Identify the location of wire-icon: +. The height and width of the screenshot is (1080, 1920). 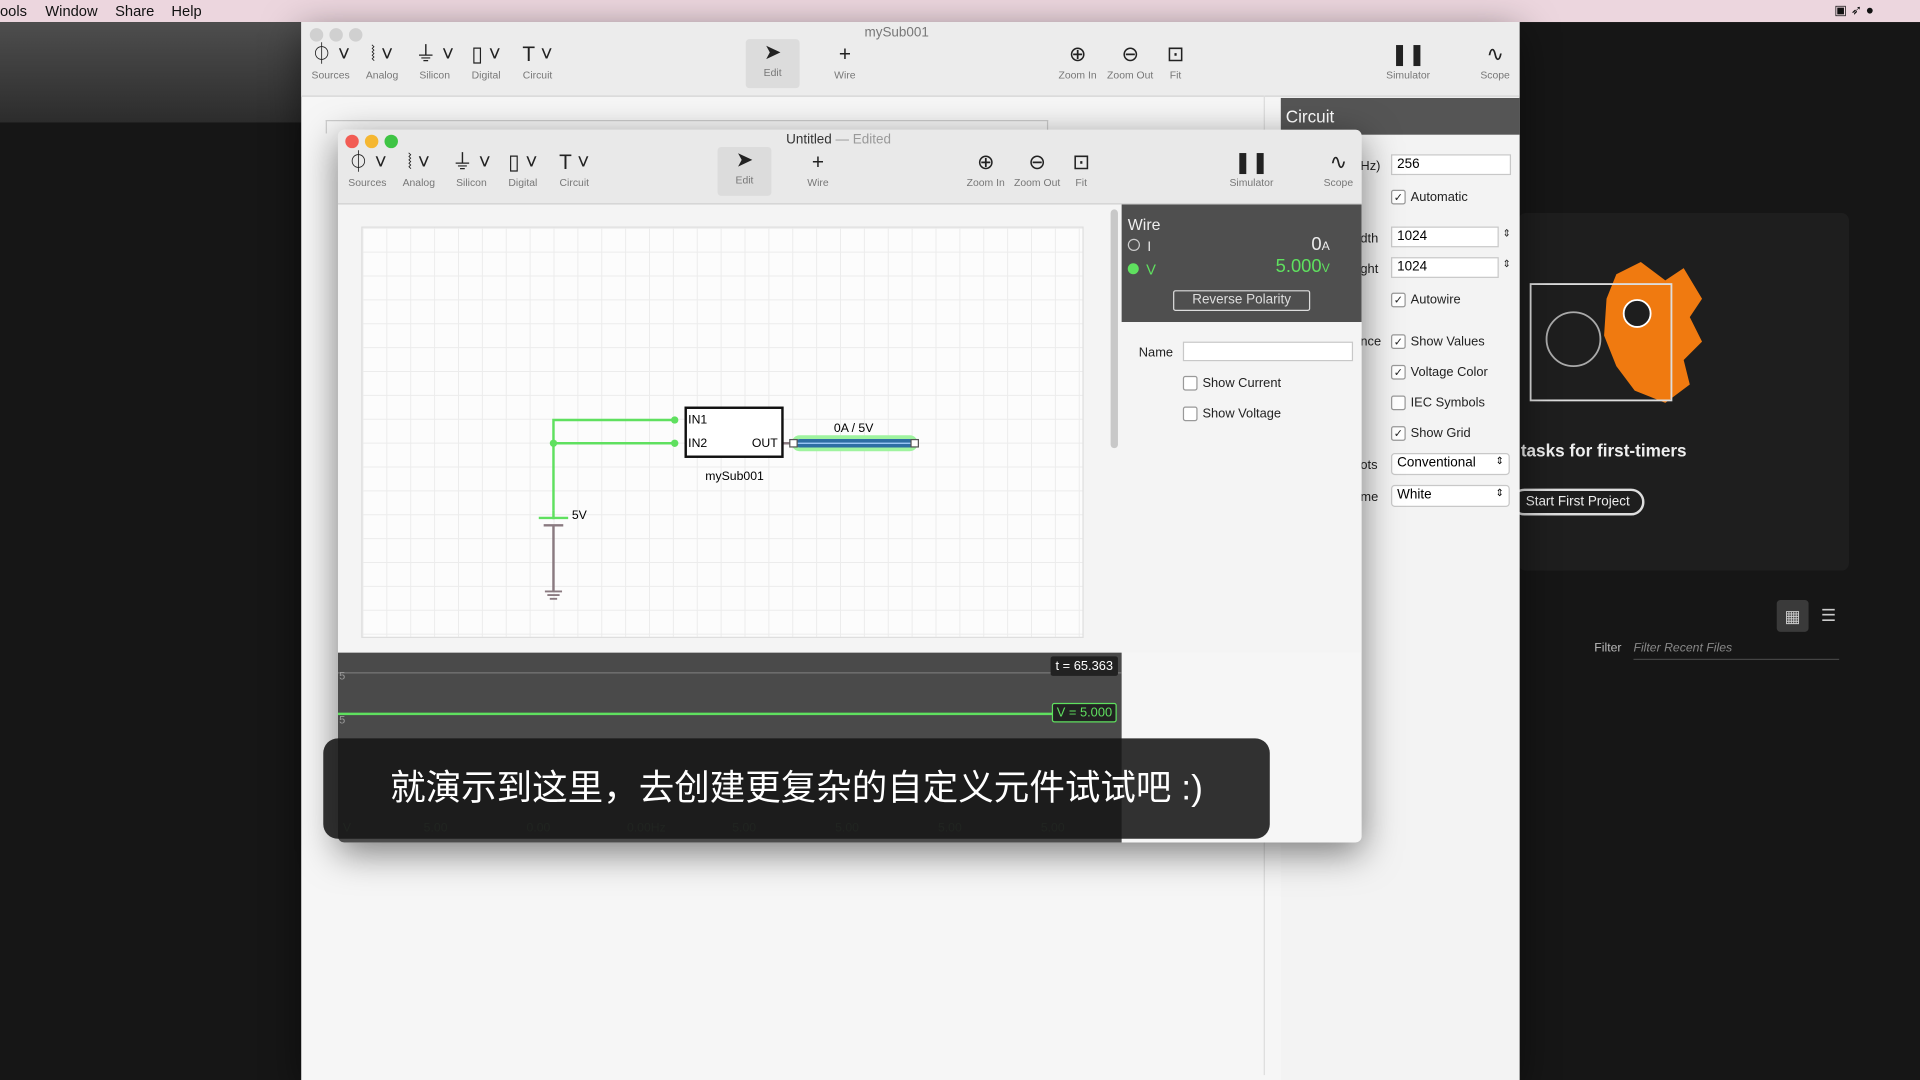
(818, 162).